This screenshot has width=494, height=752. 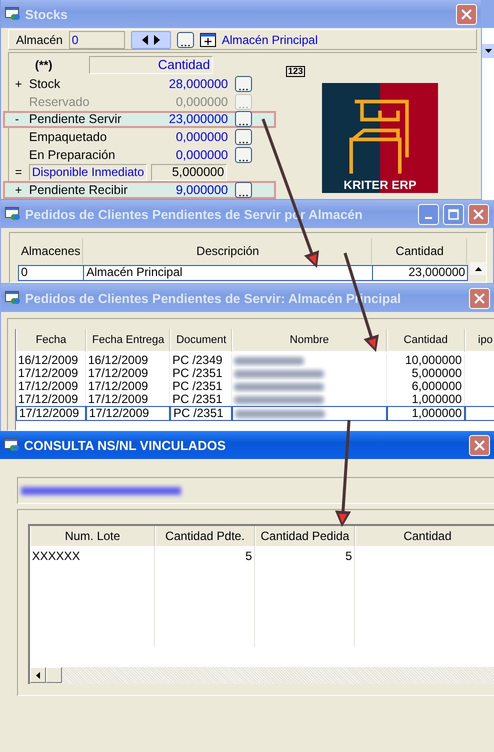 I want to click on table-cell: XXXXXX, so click(x=56, y=556).